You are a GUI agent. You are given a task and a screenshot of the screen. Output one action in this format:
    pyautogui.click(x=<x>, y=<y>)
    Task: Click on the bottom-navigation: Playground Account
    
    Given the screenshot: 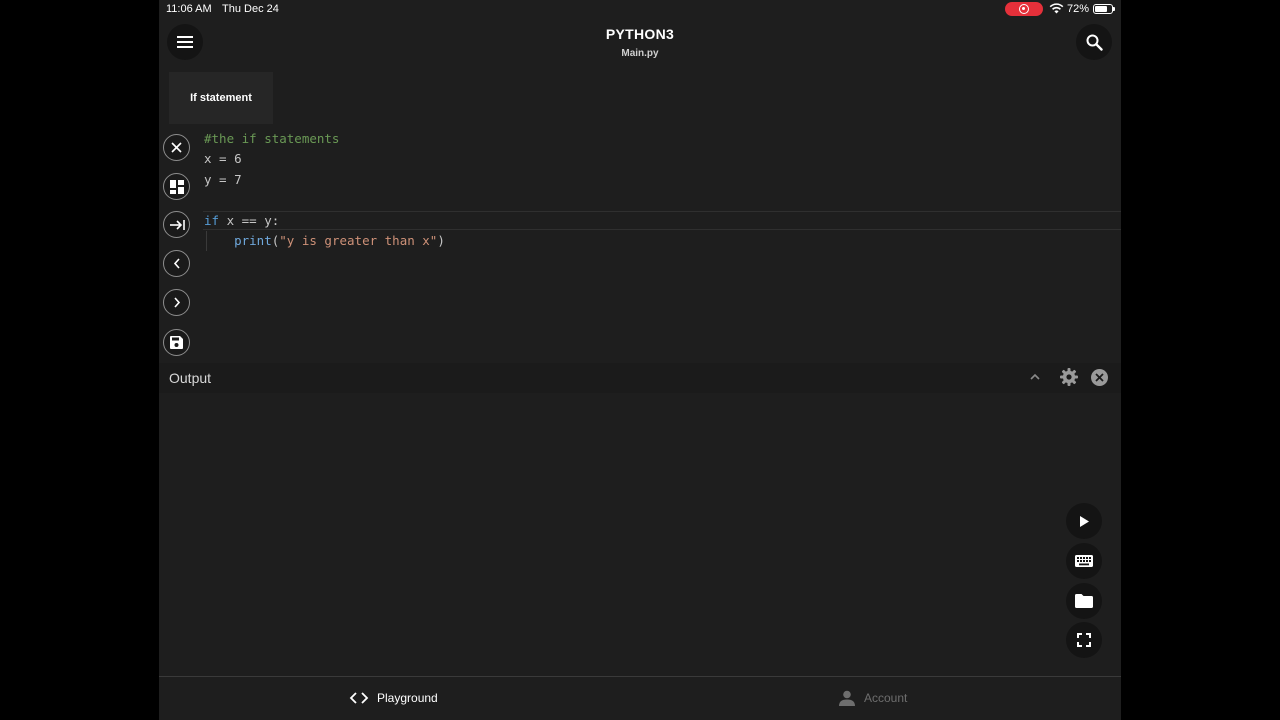 What is the action you would take?
    pyautogui.click(x=640, y=698)
    